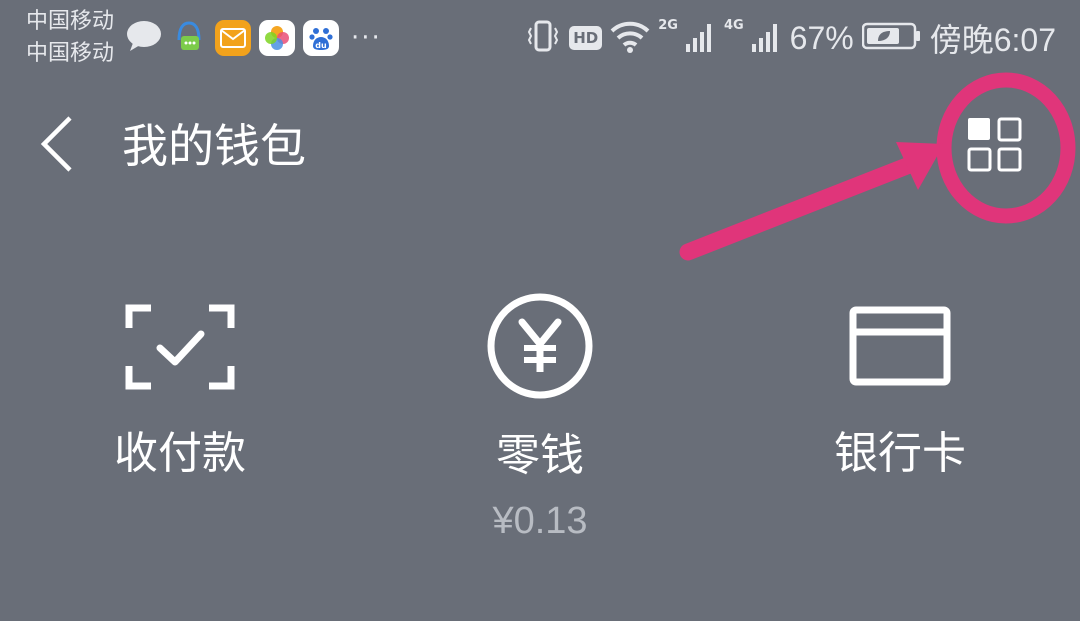 This screenshot has width=1080, height=621. I want to click on carrier-labels: 中国移动 中国移动, so click(70, 38).